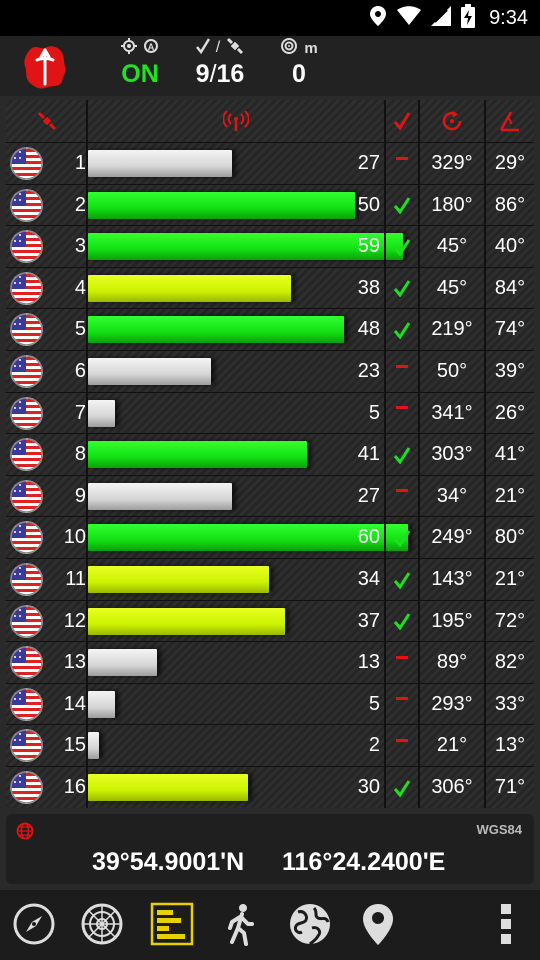  What do you see at coordinates (510, 121) in the screenshot?
I see `column-elevation-header` at bounding box center [510, 121].